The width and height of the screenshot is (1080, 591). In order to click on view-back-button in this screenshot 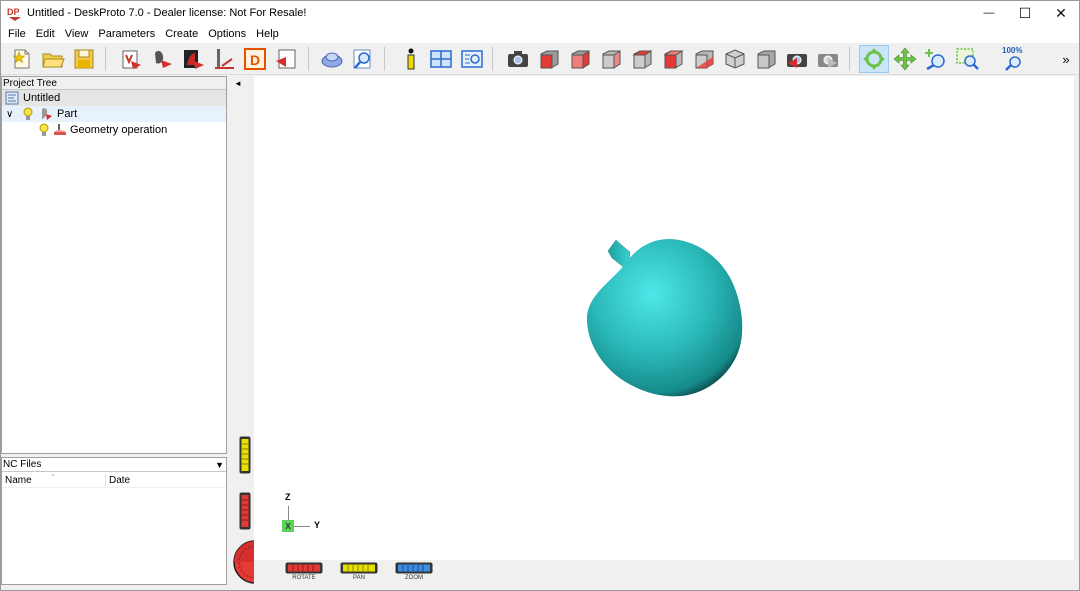, I will do `click(611, 59)`.